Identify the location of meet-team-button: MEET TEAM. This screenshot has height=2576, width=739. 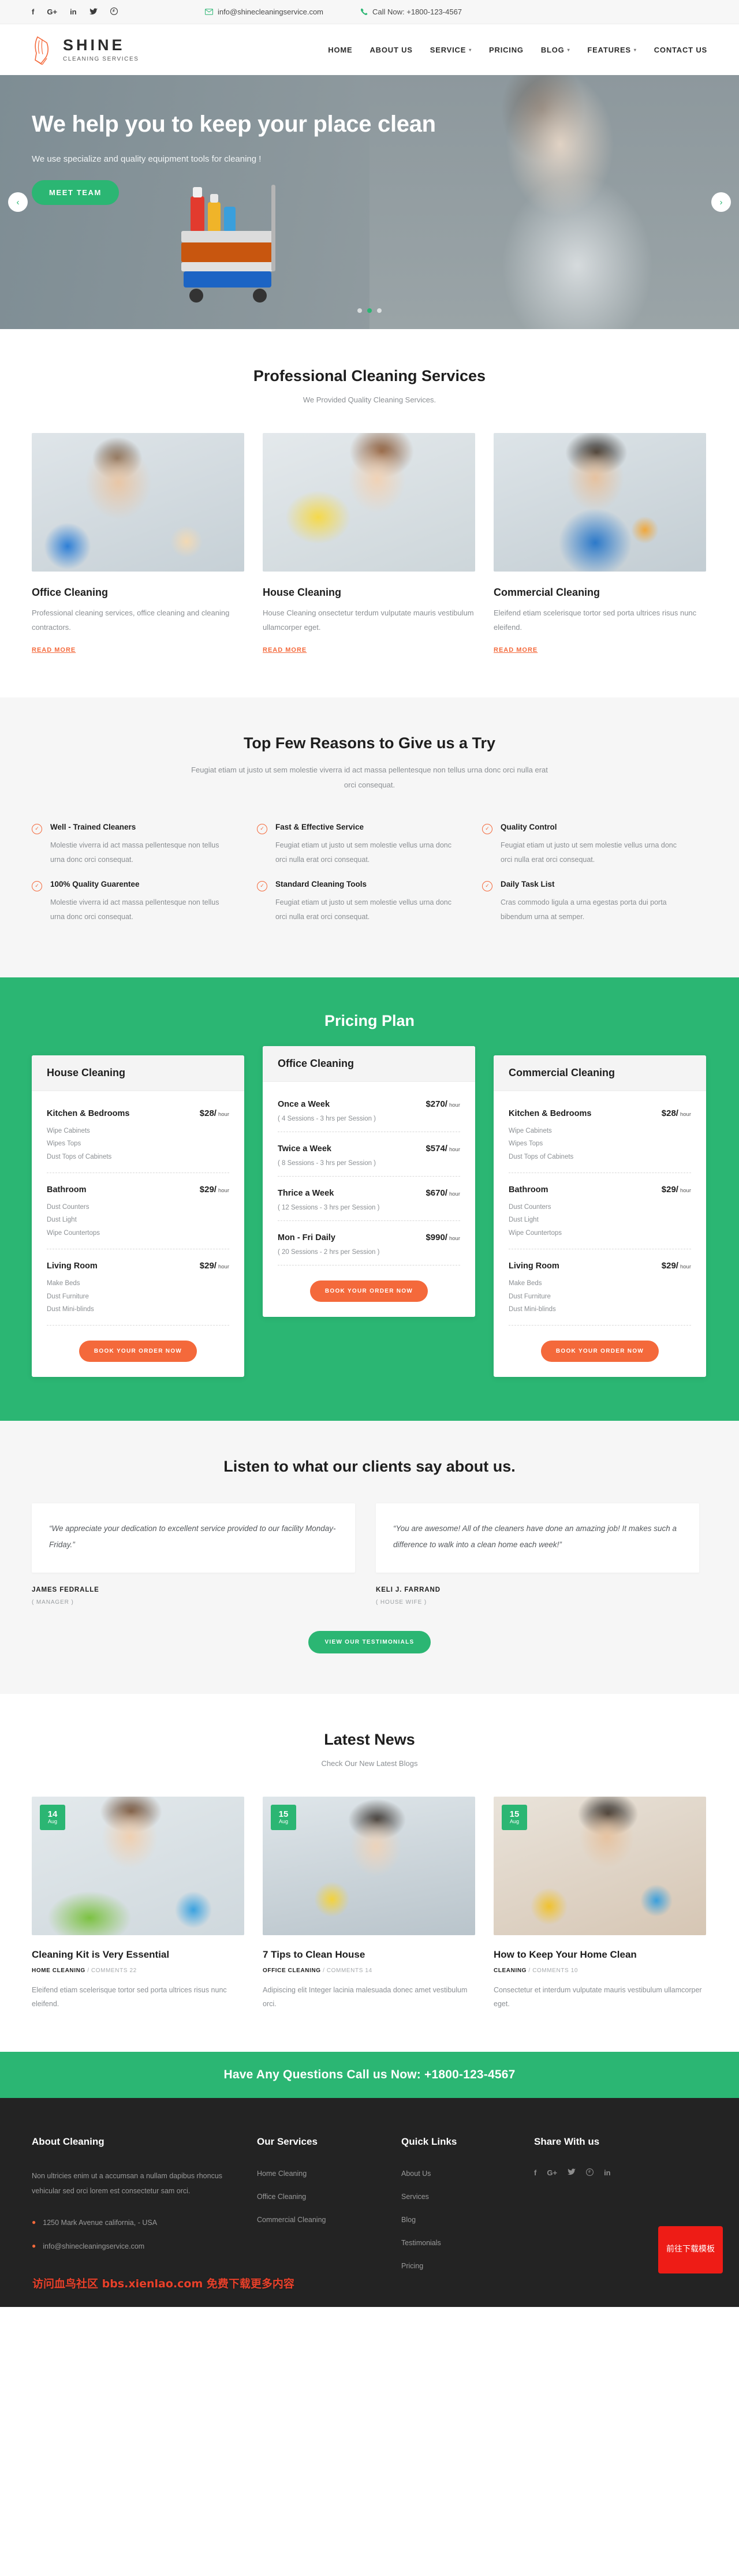
(76, 193).